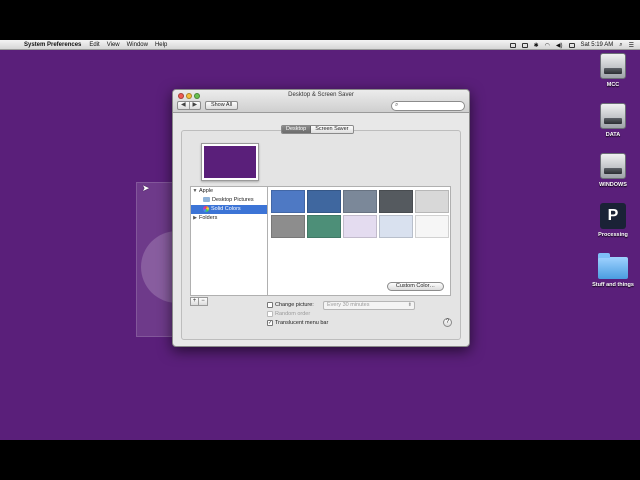 This screenshot has height=480, width=640. Describe the element at coordinates (559, 45) in the screenshot. I see `volume-icon: ◀)` at that location.